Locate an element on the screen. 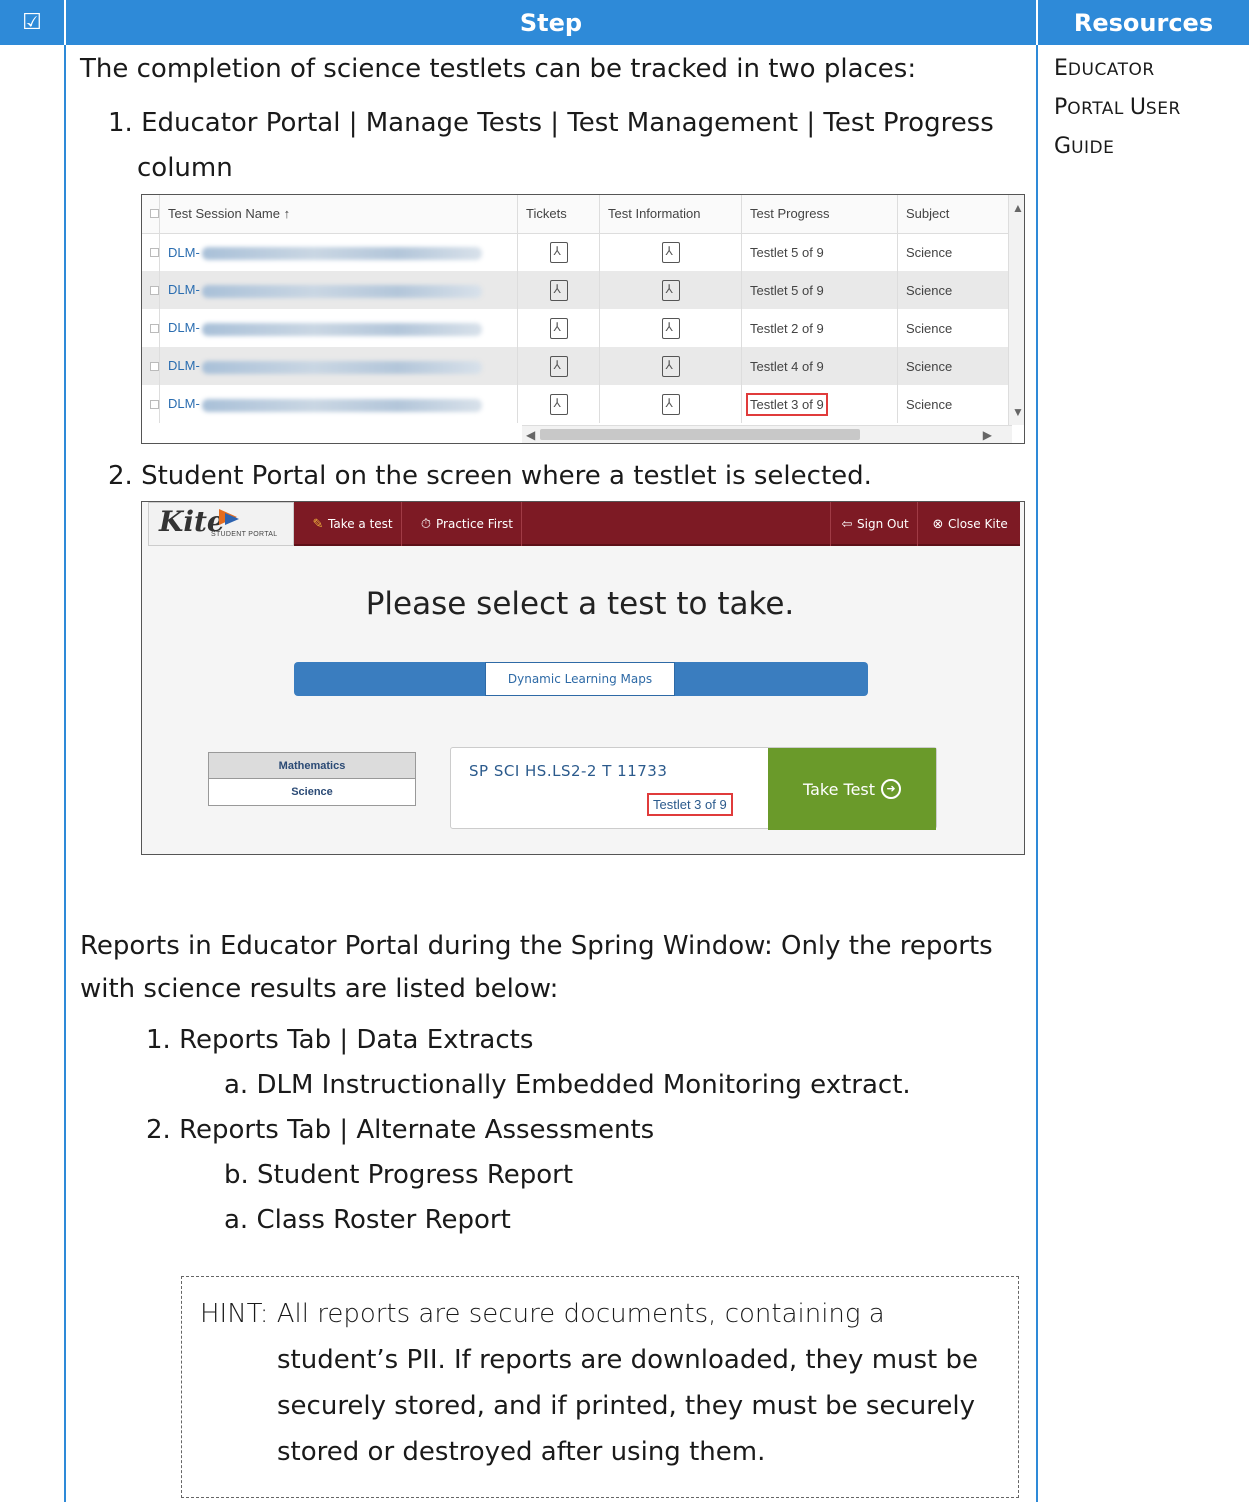 The height and width of the screenshot is (1502, 1249). scroll-up-icon: ▲ is located at coordinates (1018, 208).